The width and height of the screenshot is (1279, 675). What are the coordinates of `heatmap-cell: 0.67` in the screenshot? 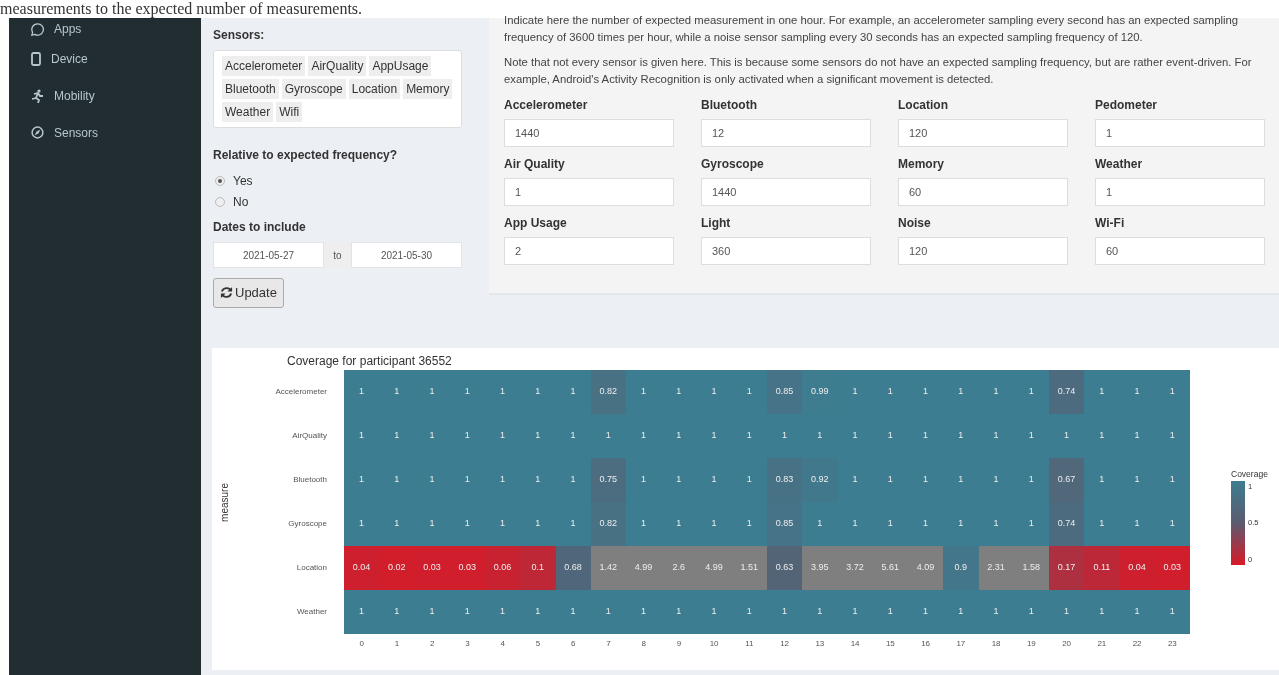 It's located at (1067, 480).